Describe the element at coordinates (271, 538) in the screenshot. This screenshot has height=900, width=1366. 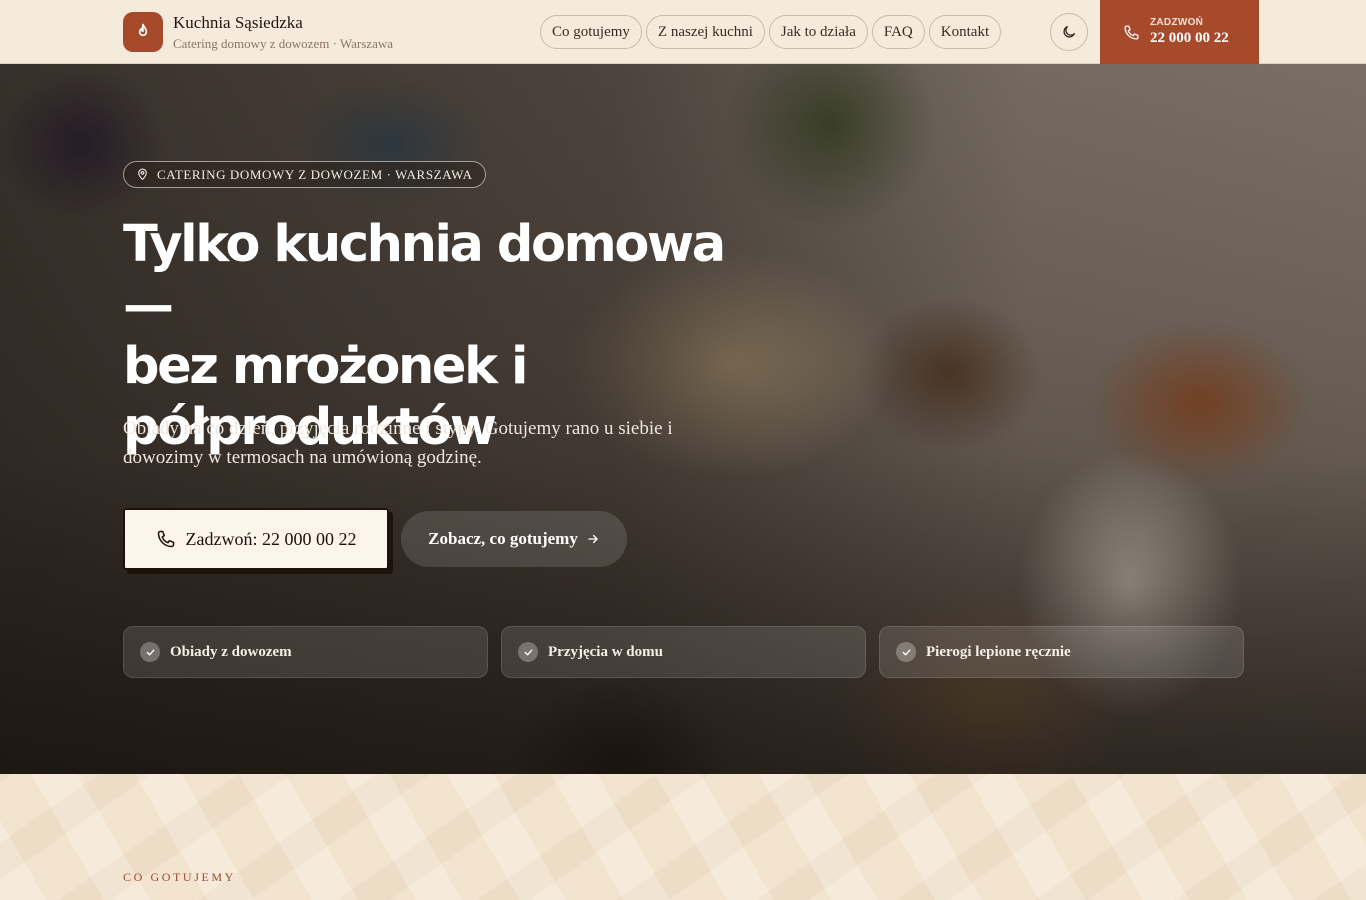
I see `call-button-label: Zadzwoń: 22 000 00 22` at that location.